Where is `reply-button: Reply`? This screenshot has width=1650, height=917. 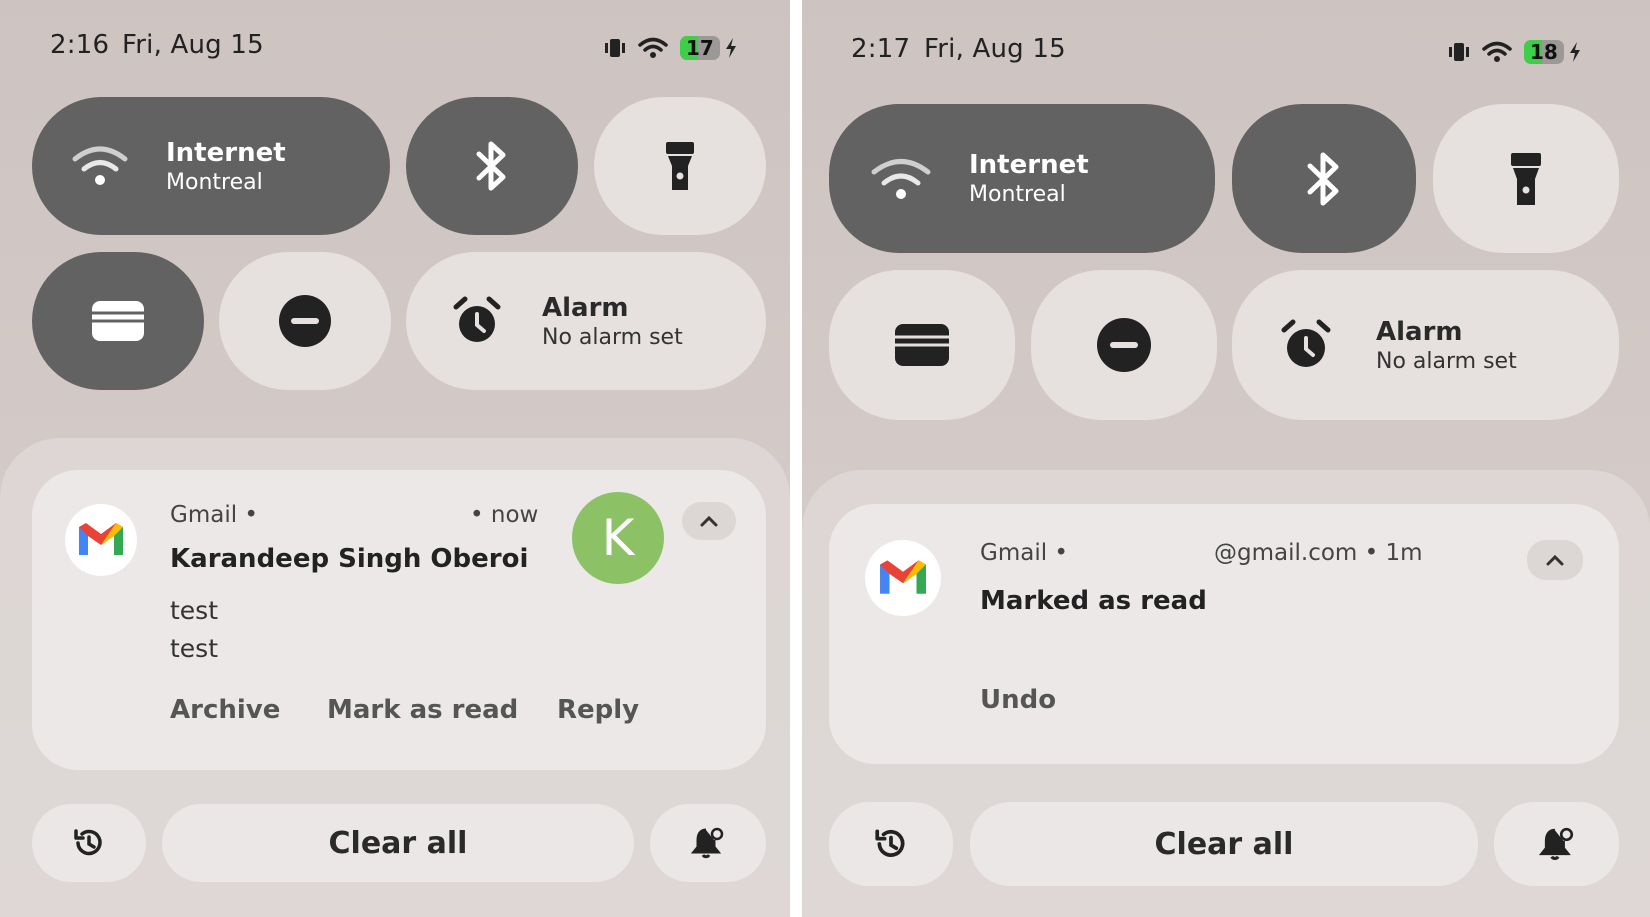
reply-button: Reply is located at coordinates (598, 710).